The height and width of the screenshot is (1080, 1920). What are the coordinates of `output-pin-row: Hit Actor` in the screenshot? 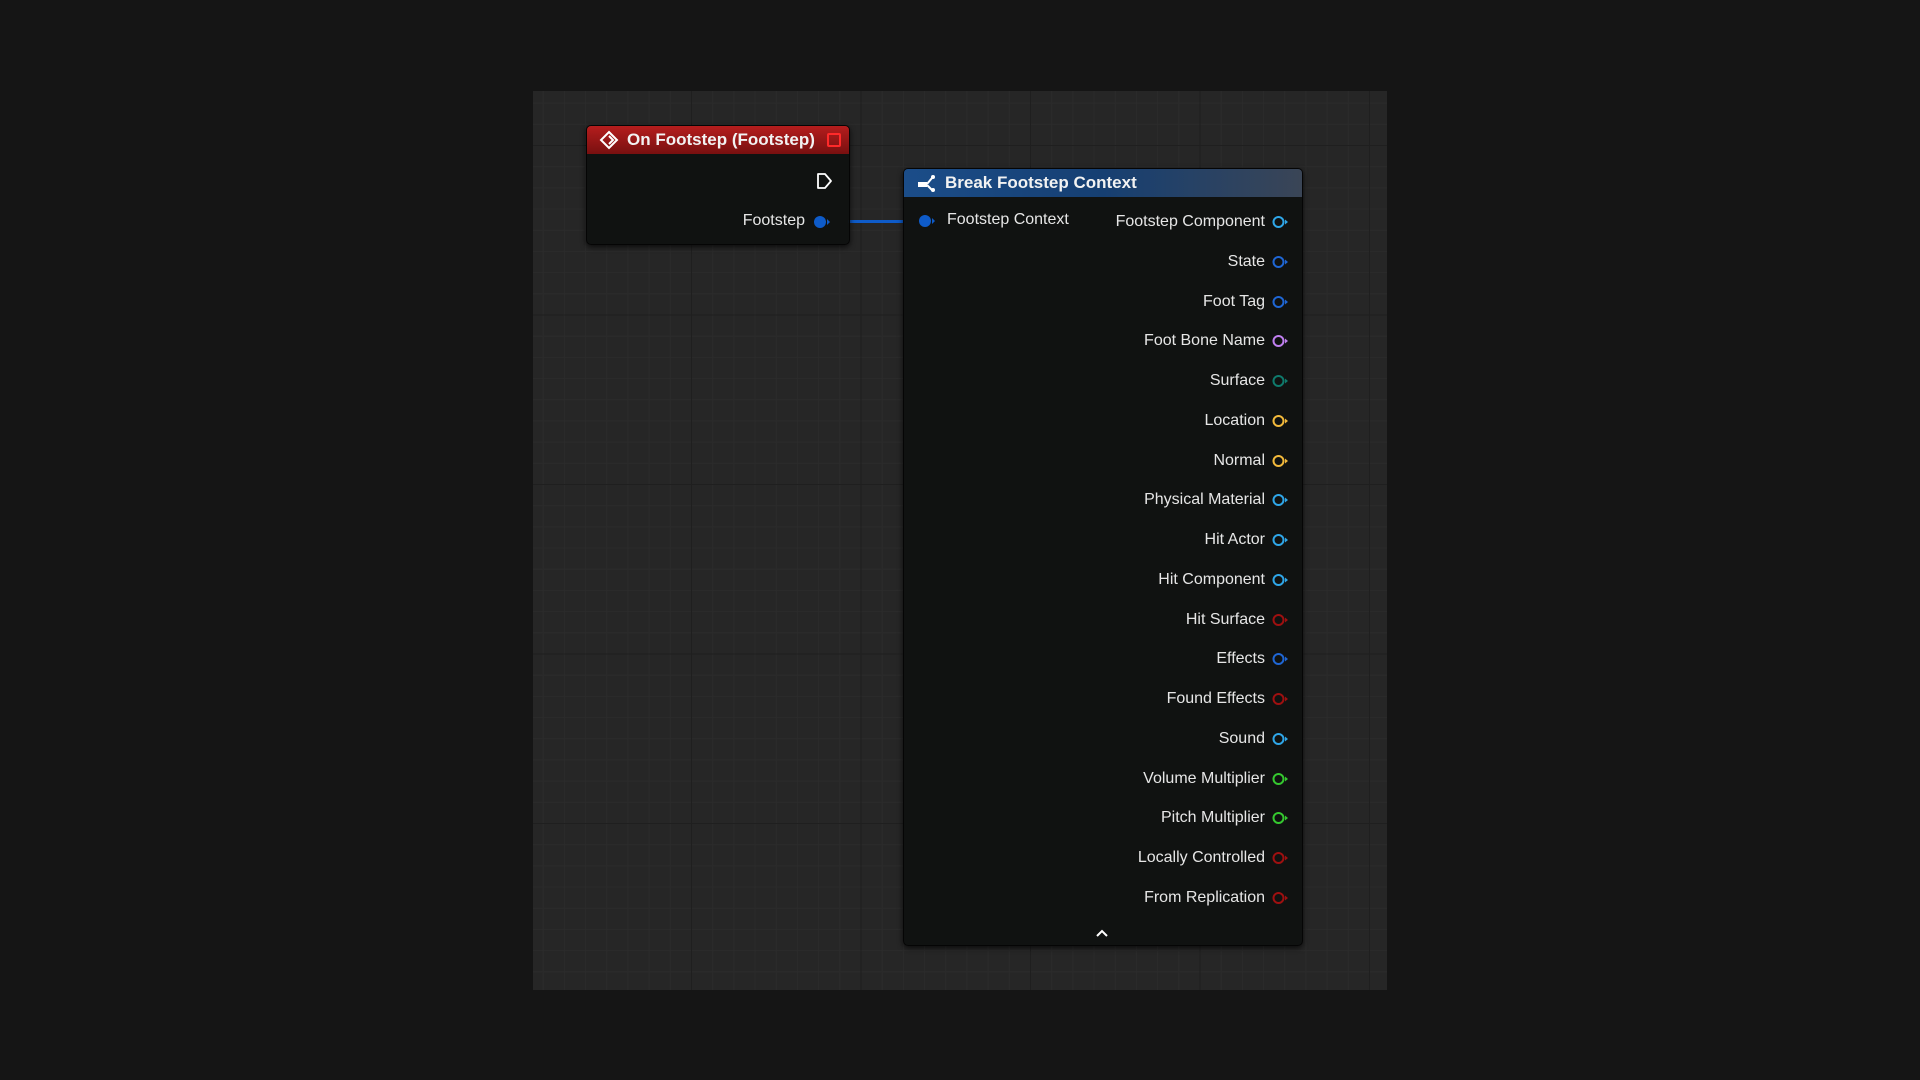 It's located at (1246, 540).